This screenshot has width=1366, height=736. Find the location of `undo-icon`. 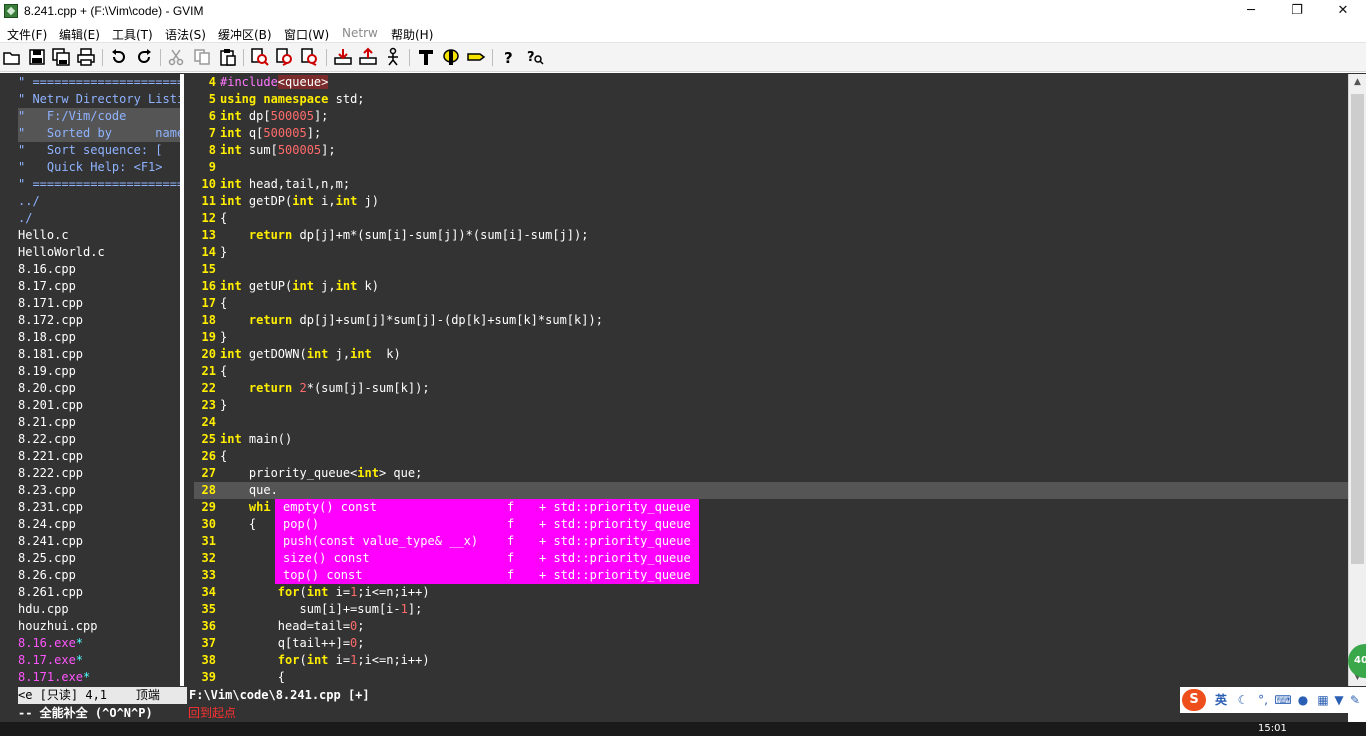

undo-icon is located at coordinates (119, 57).